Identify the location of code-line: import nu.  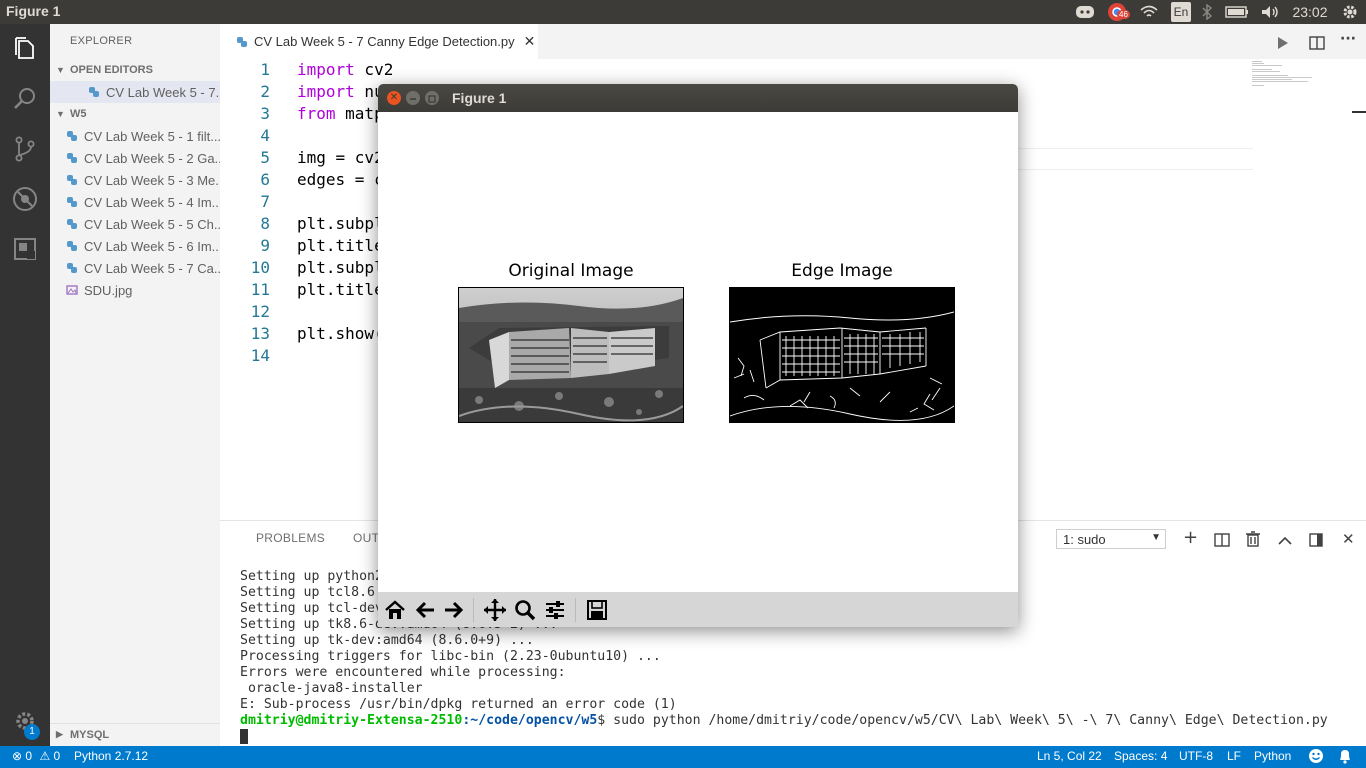
(340, 91).